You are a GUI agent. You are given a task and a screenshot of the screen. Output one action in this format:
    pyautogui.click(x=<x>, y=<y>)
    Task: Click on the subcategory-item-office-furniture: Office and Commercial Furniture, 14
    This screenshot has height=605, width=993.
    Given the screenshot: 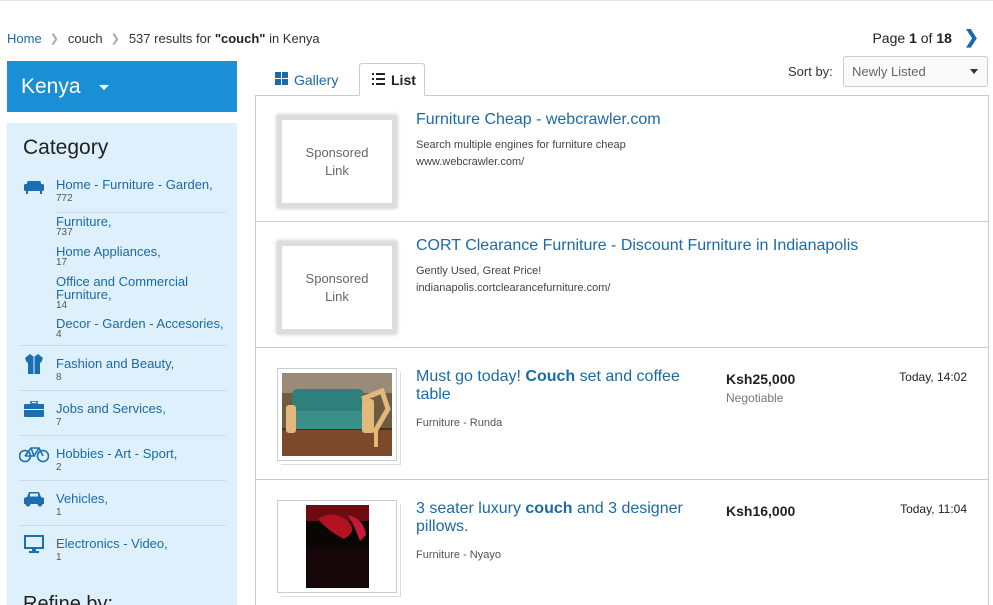 What is the action you would take?
    pyautogui.click(x=122, y=293)
    